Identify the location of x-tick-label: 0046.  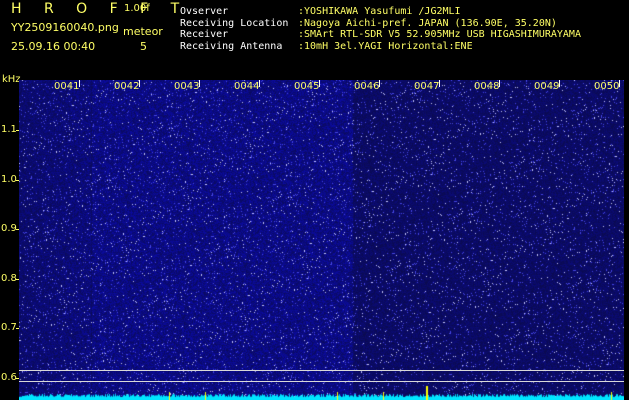
(367, 86).